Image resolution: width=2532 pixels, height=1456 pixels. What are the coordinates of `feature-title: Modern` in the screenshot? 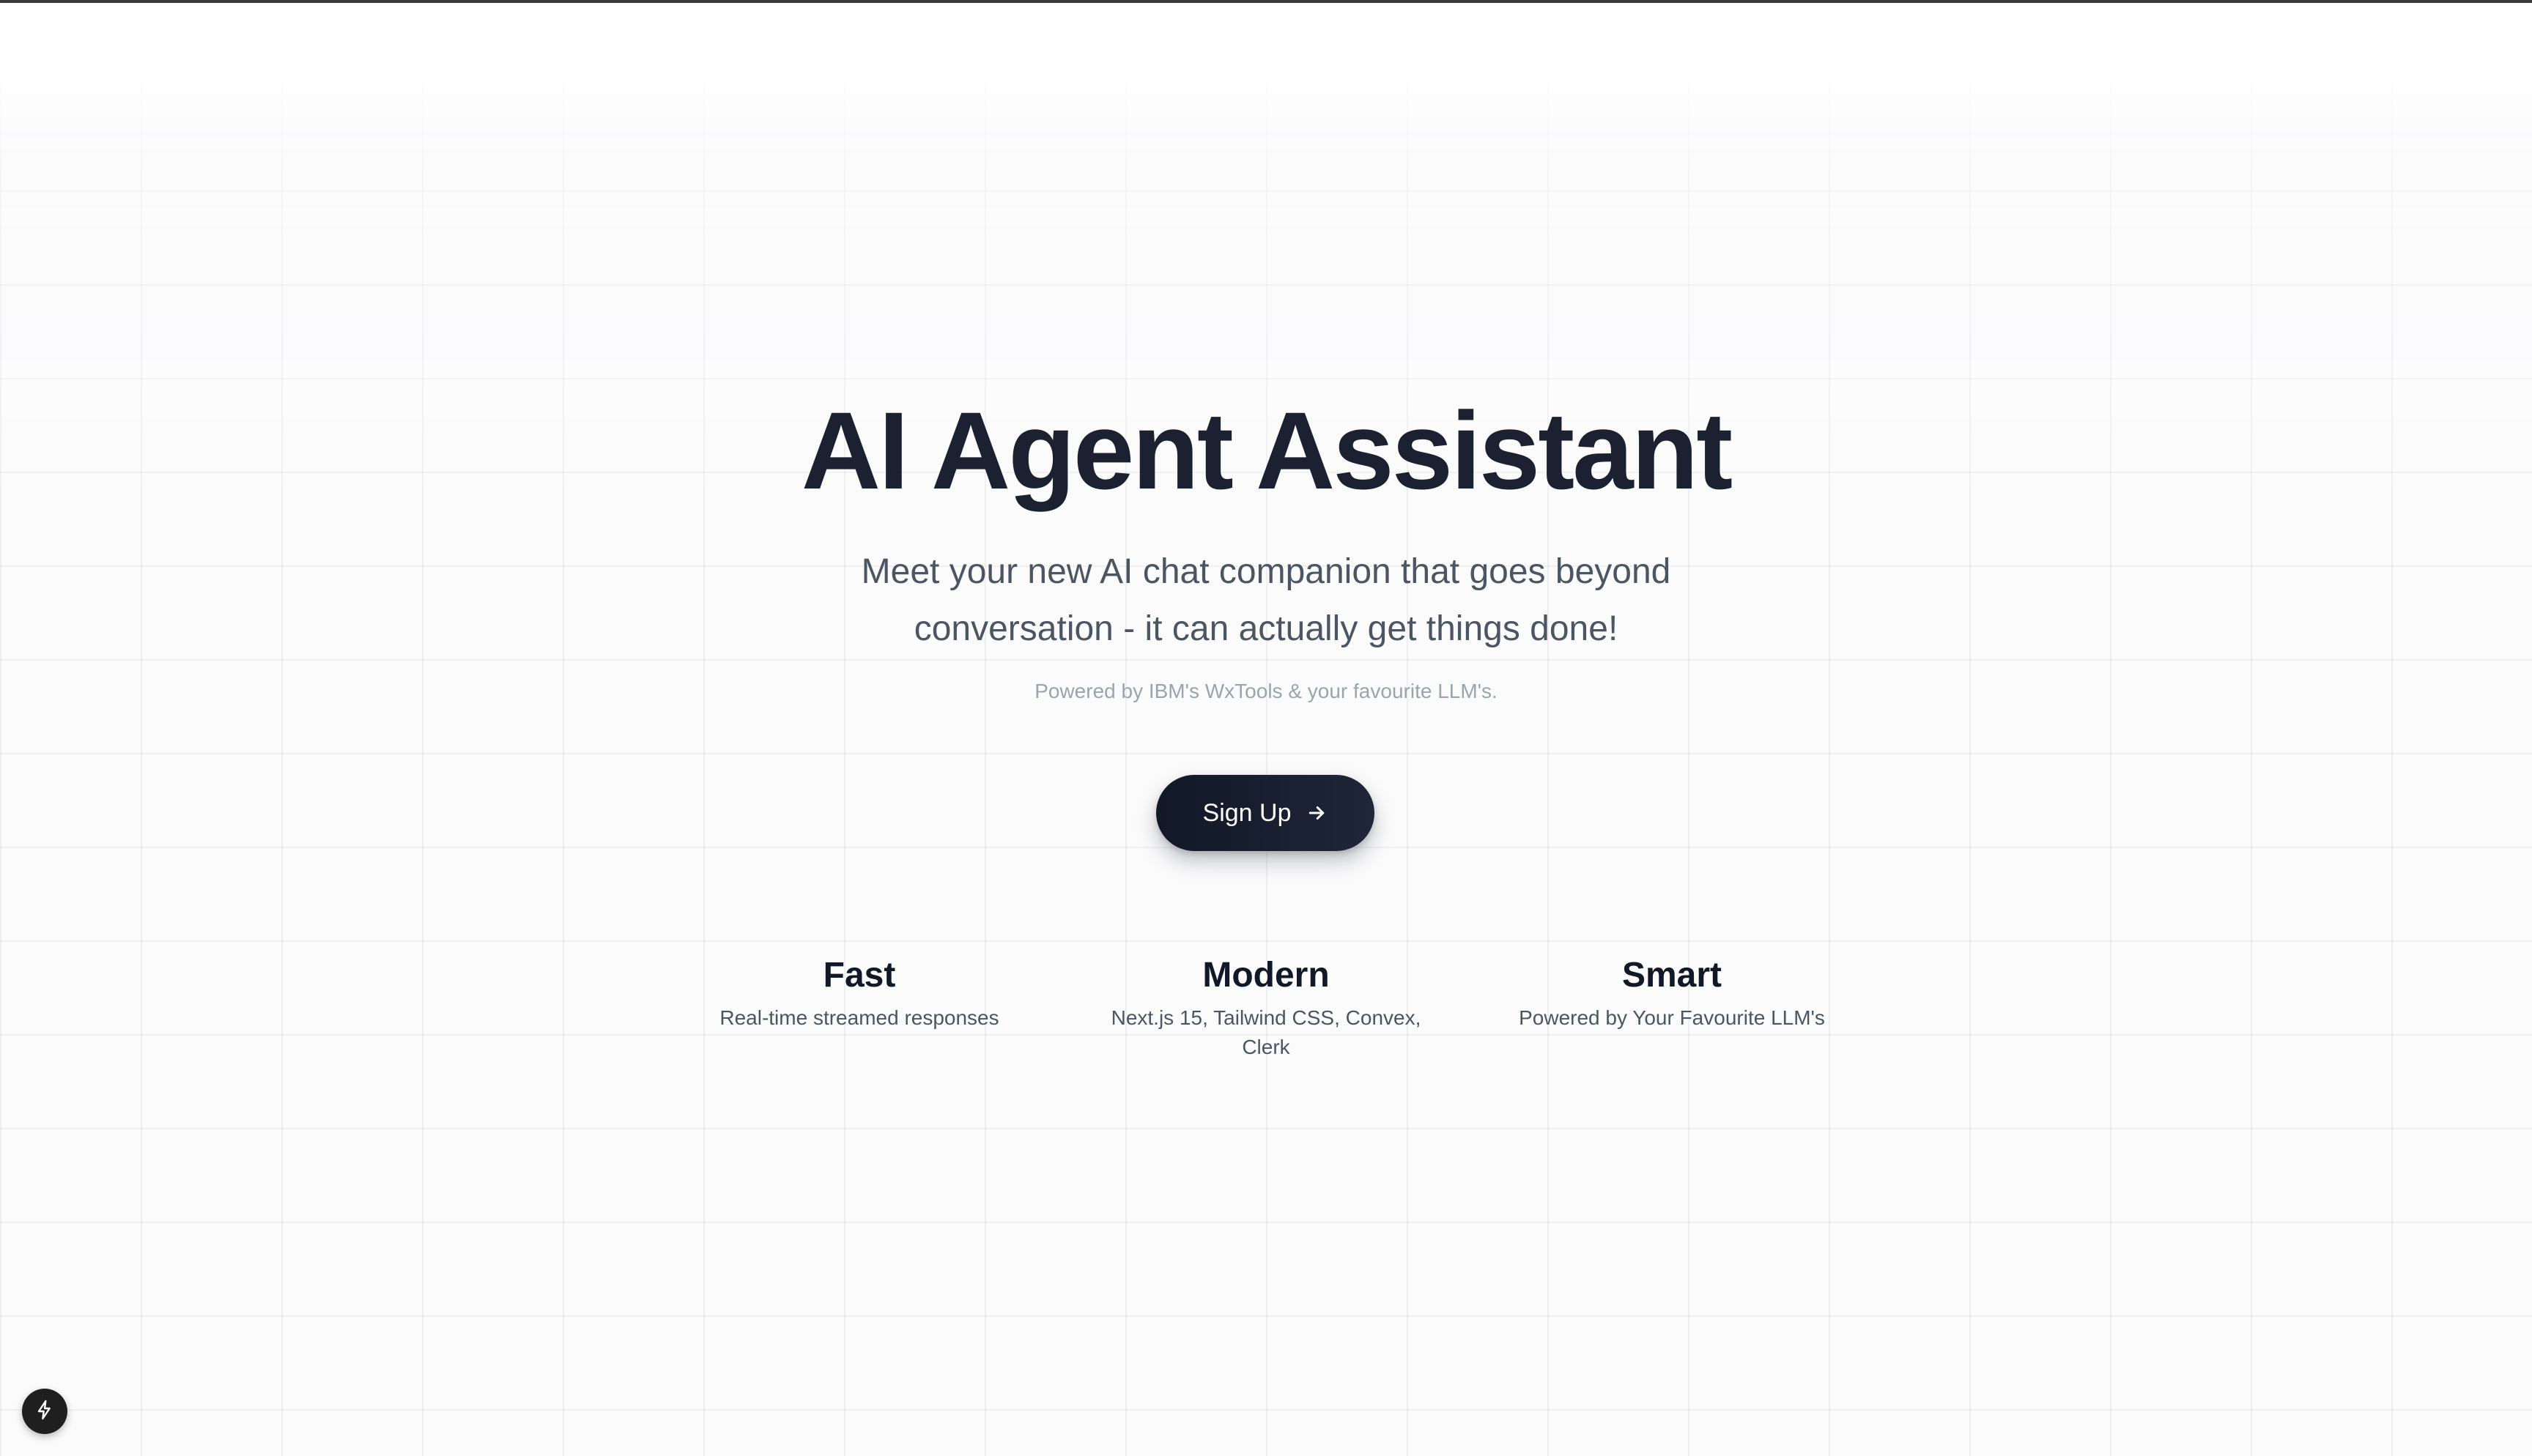 It's located at (1266, 976).